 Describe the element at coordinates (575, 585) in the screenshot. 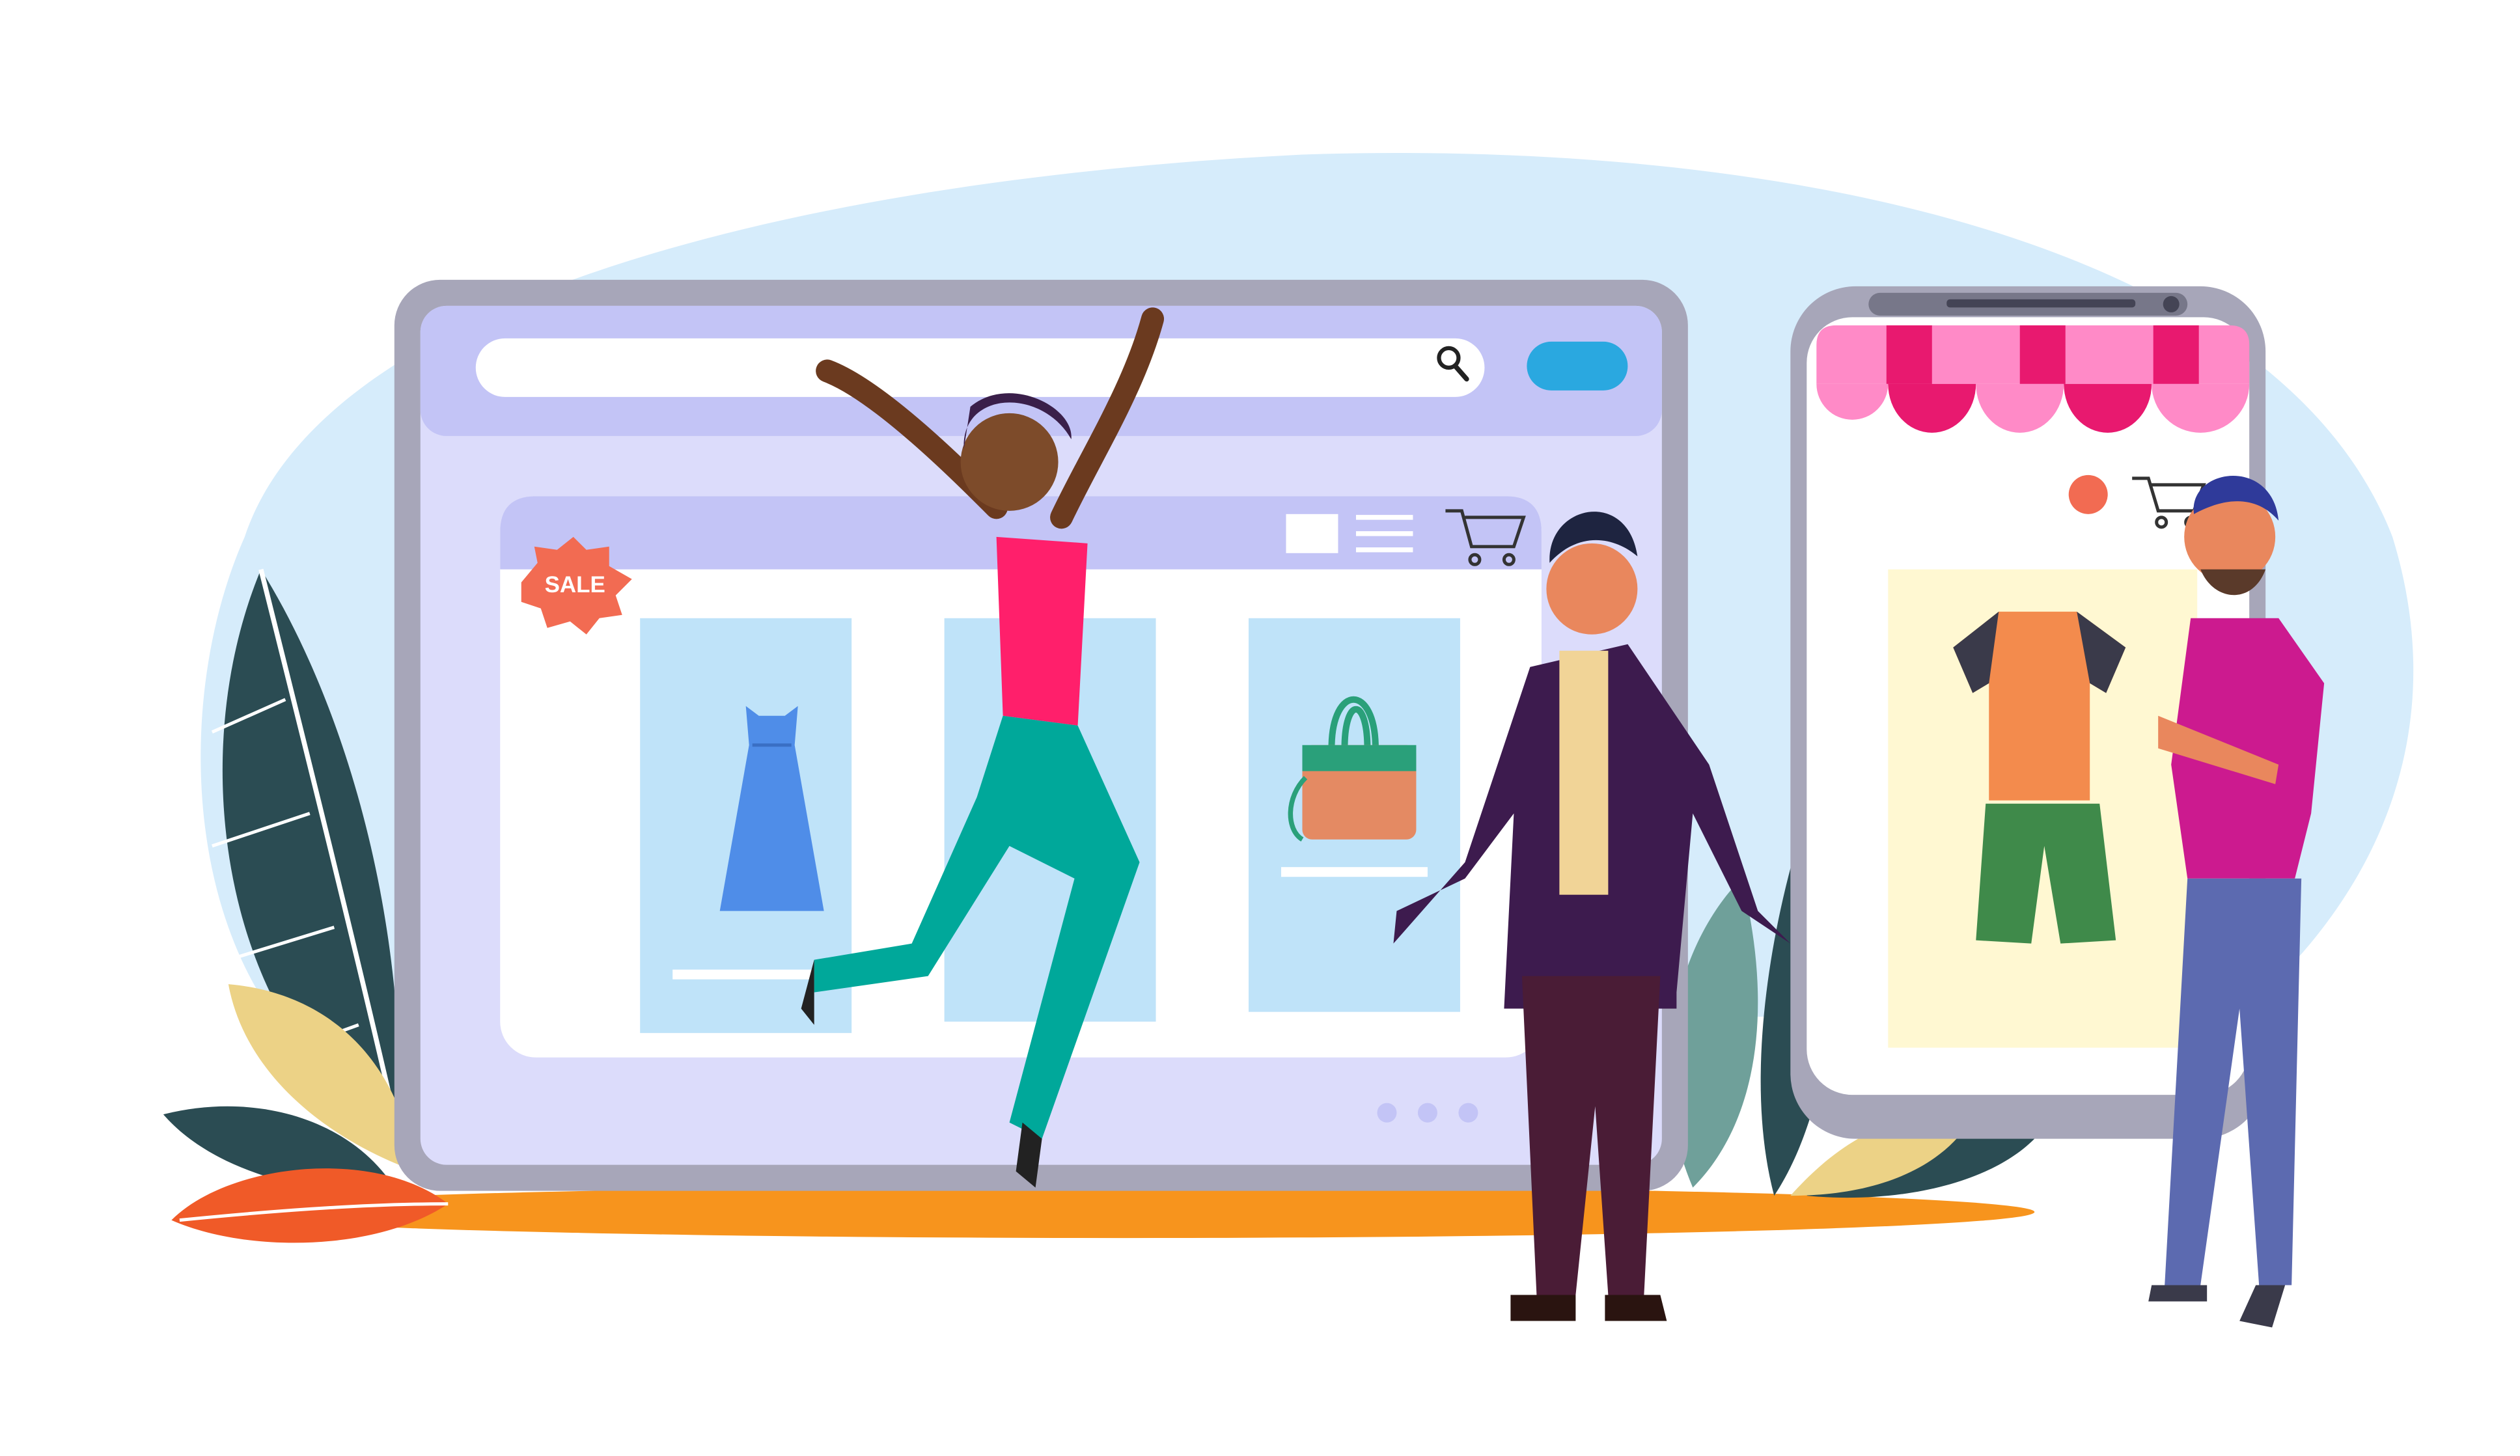

I see `sale-label: SALE` at that location.